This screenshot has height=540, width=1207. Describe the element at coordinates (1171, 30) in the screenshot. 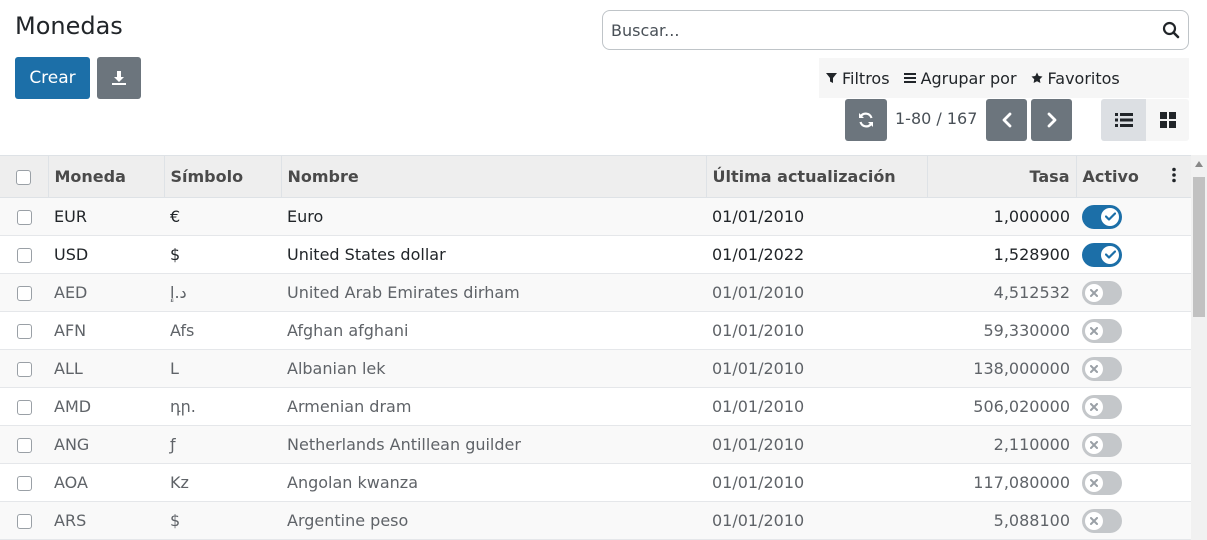

I see `search-icon` at that location.